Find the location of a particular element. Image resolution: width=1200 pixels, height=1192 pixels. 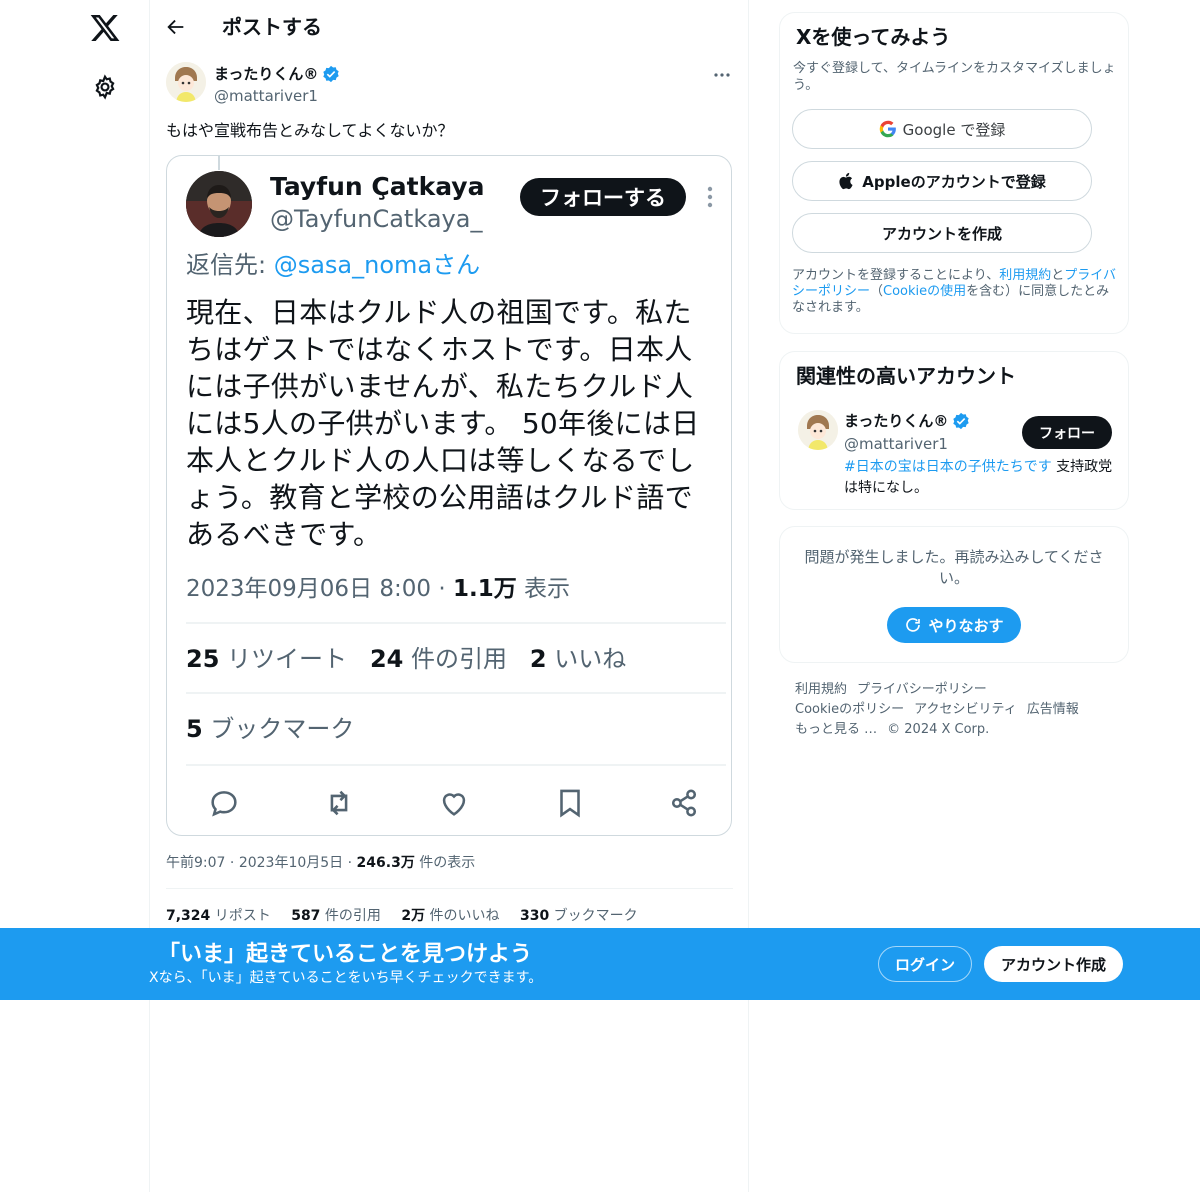

hashtag-link: #日本の宝は日本の子供たちです is located at coordinates (948, 467).